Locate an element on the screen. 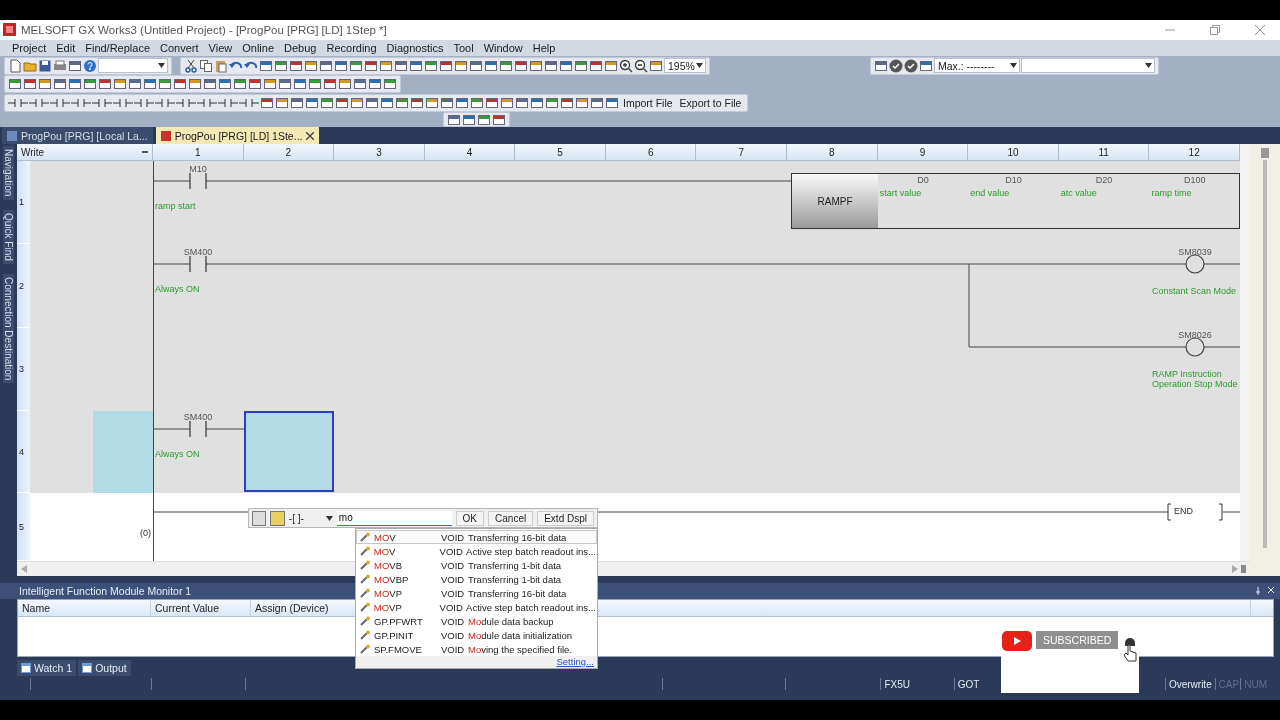 The width and height of the screenshot is (1280, 720). menu-item: Edit is located at coordinates (66, 47).